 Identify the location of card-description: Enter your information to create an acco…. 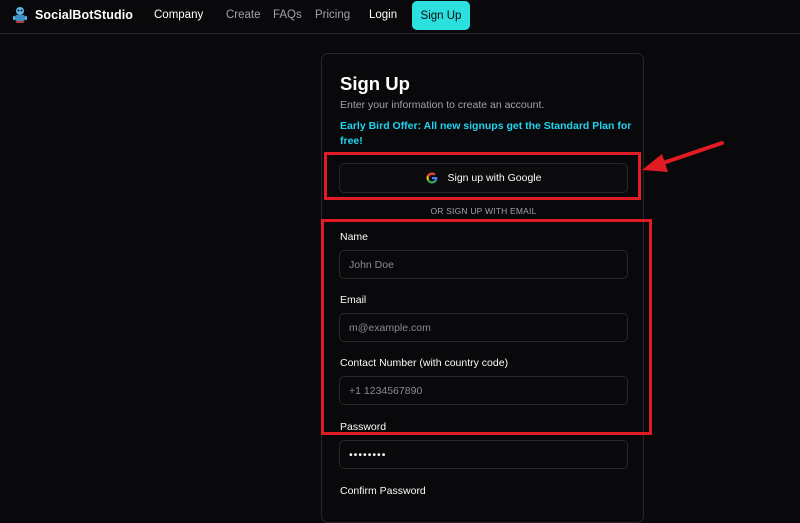
(442, 105).